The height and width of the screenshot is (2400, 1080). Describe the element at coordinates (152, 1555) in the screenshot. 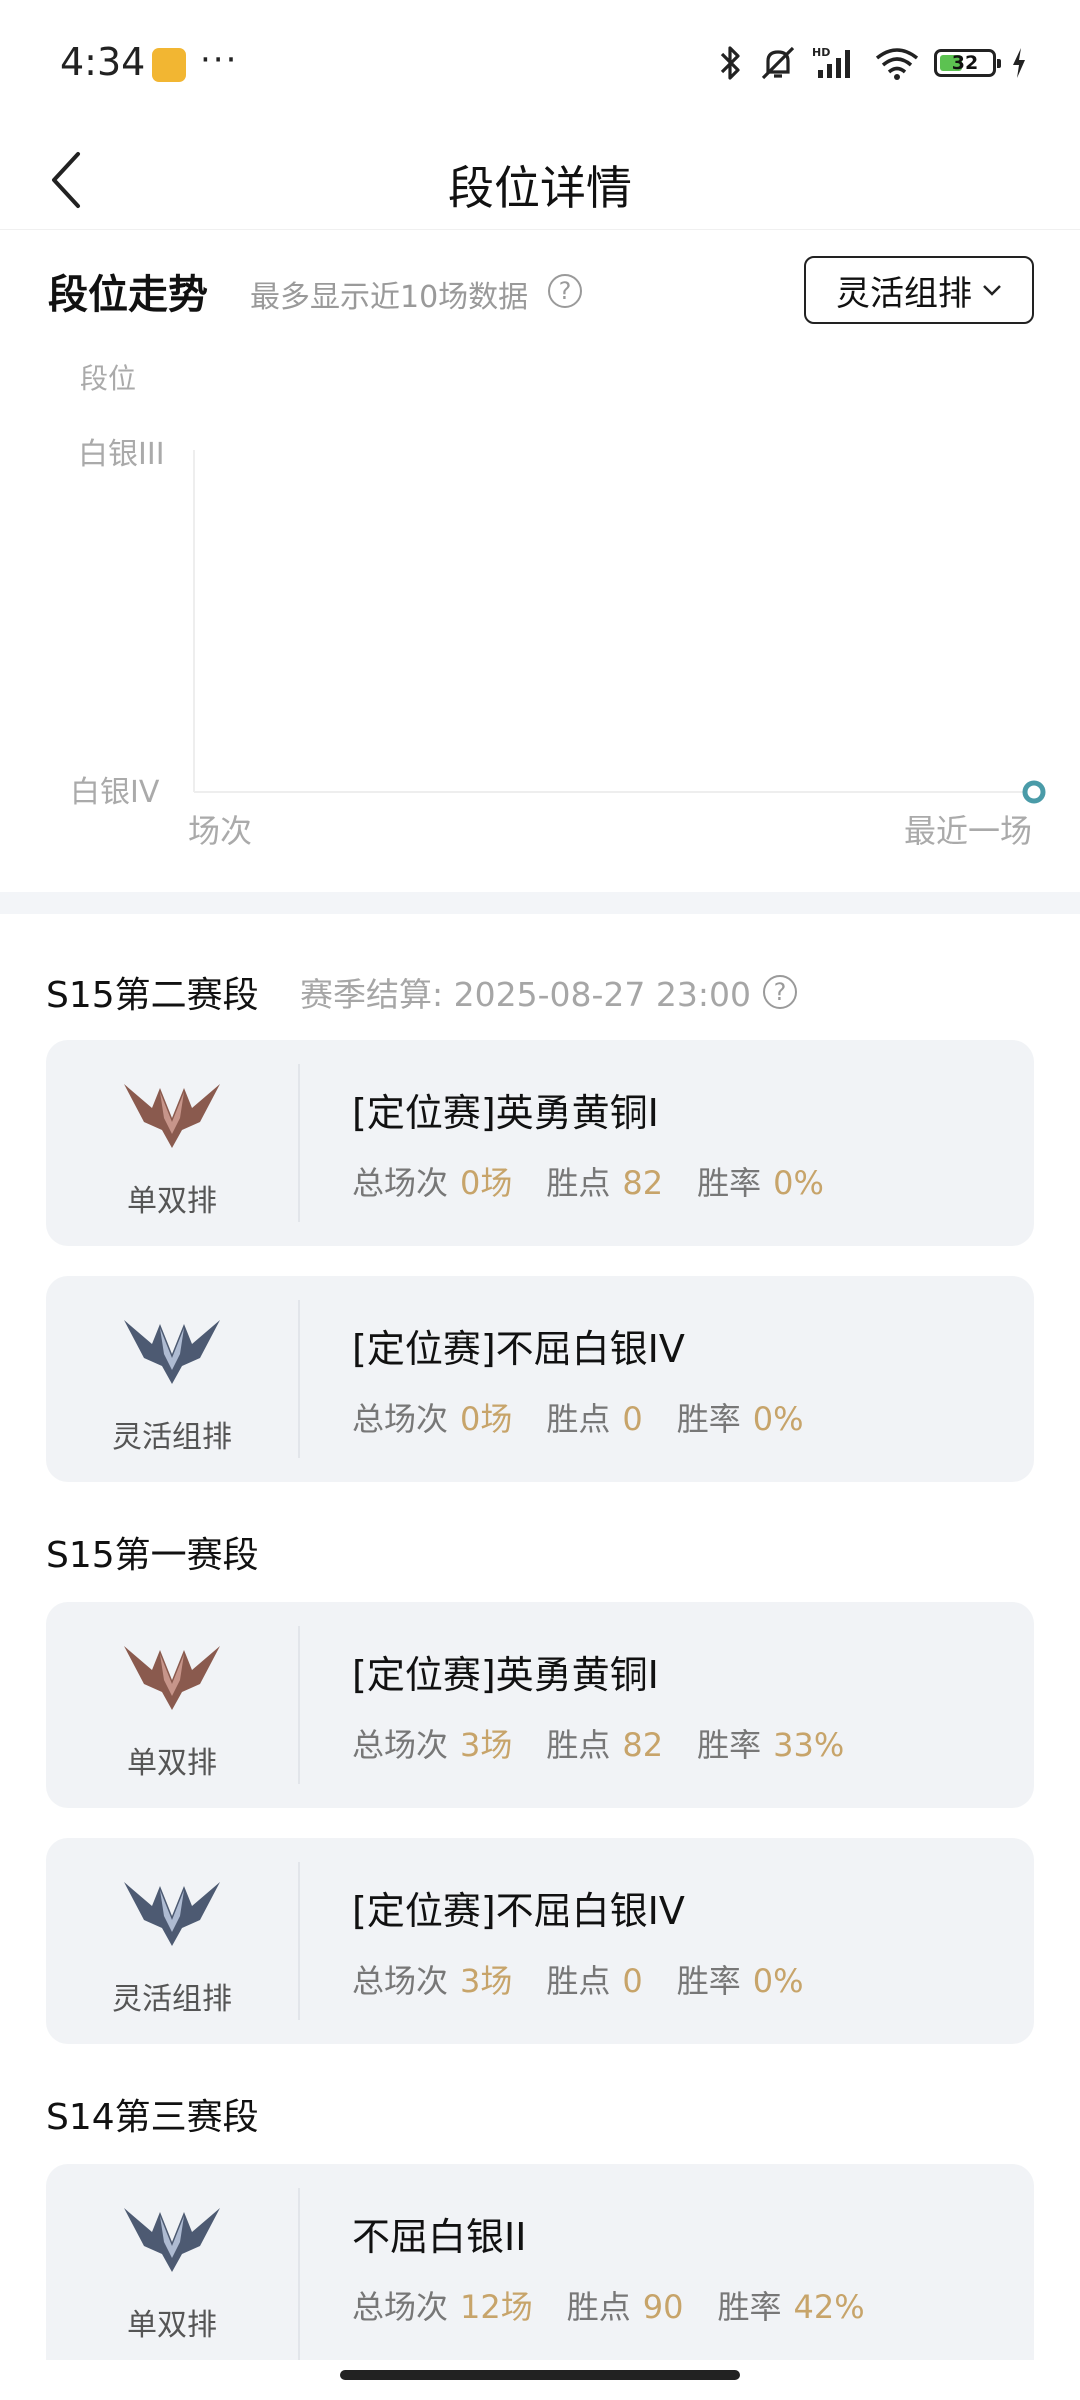

I see `season-header: S15第一赛段` at that location.